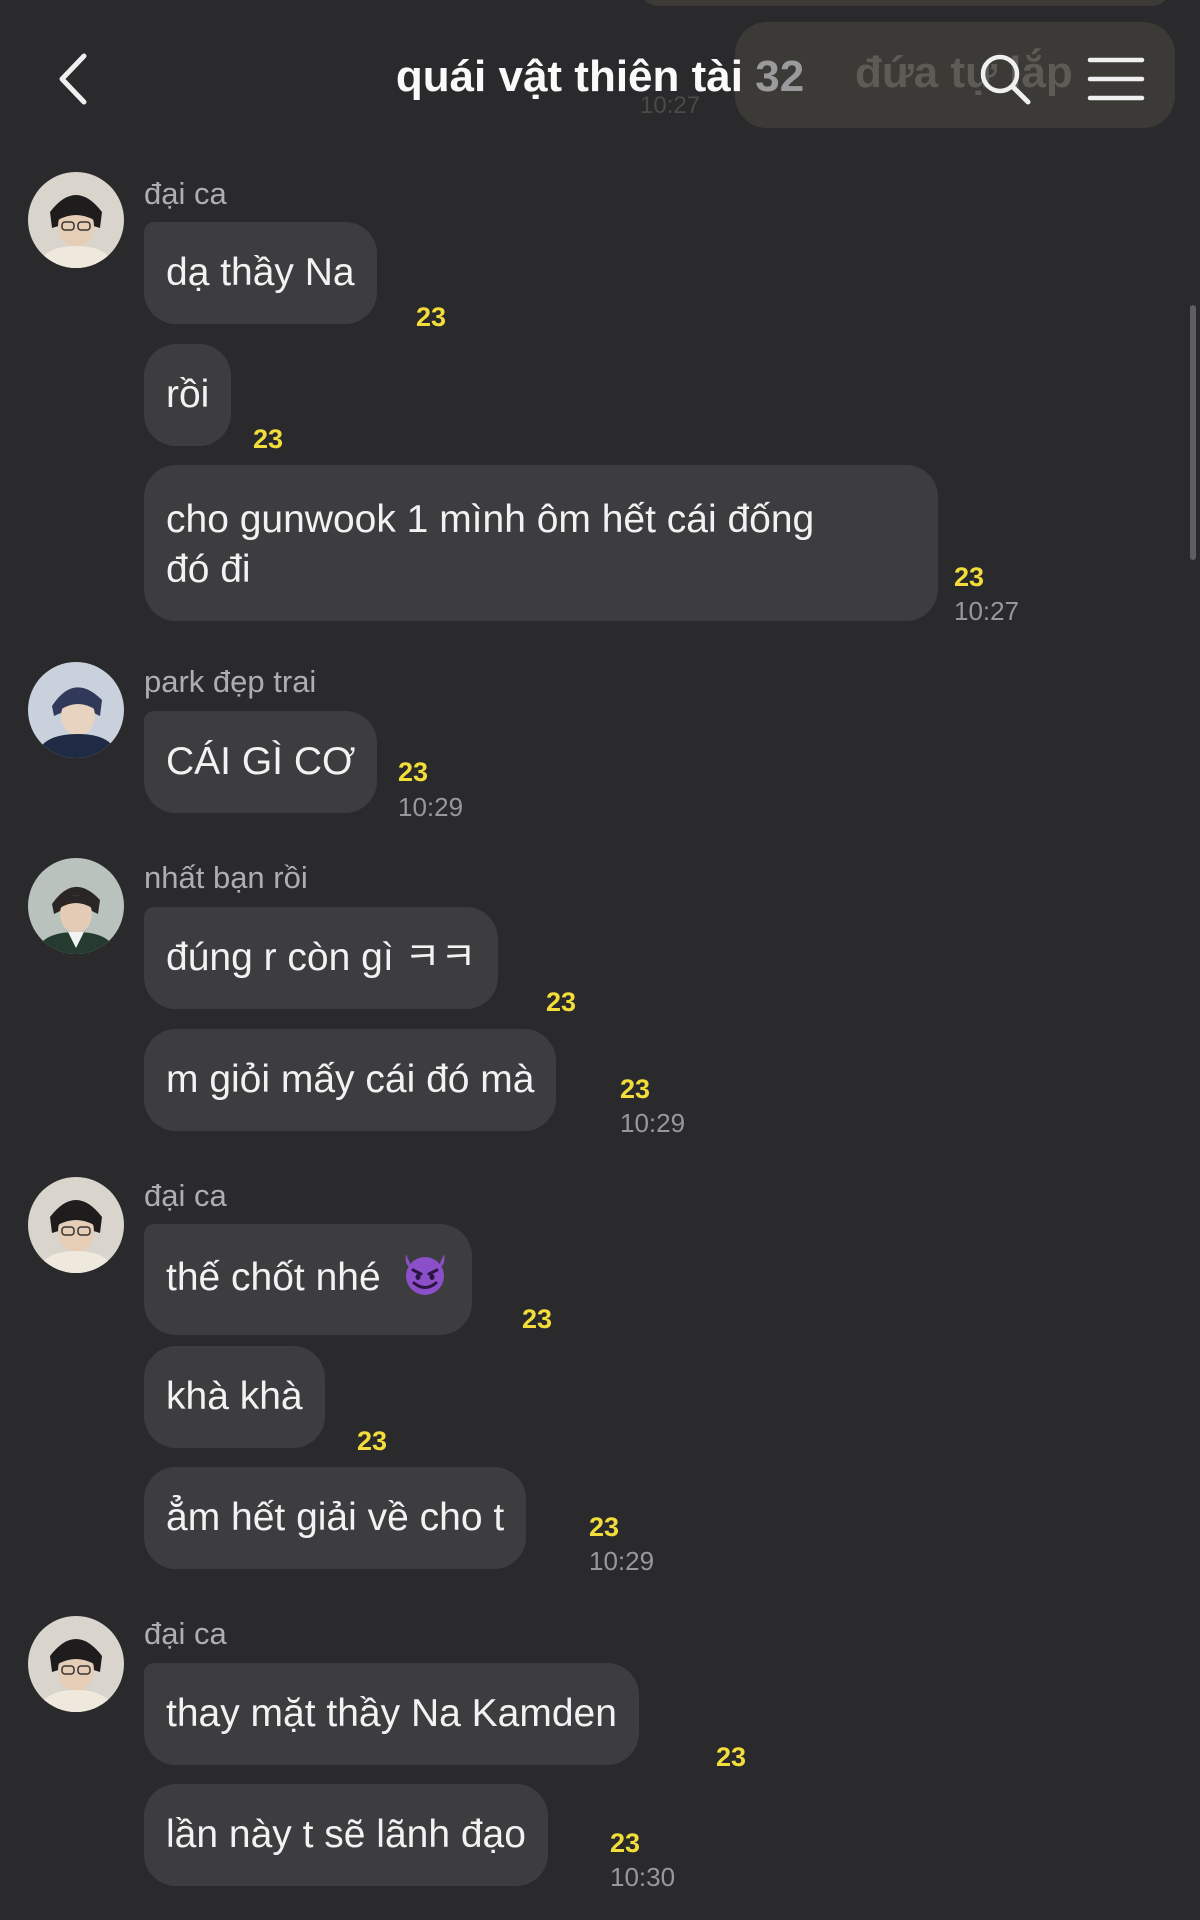 The height and width of the screenshot is (1920, 1200). What do you see at coordinates (987, 611) in the screenshot?
I see `message-time: 10:27` at bounding box center [987, 611].